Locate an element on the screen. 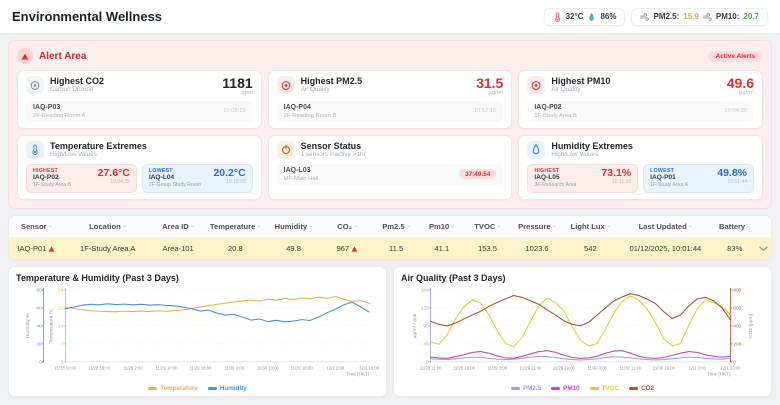 Image resolution: width=780 pixels, height=405 pixels. legend-item-pm25: PM2.5 is located at coordinates (525, 388).